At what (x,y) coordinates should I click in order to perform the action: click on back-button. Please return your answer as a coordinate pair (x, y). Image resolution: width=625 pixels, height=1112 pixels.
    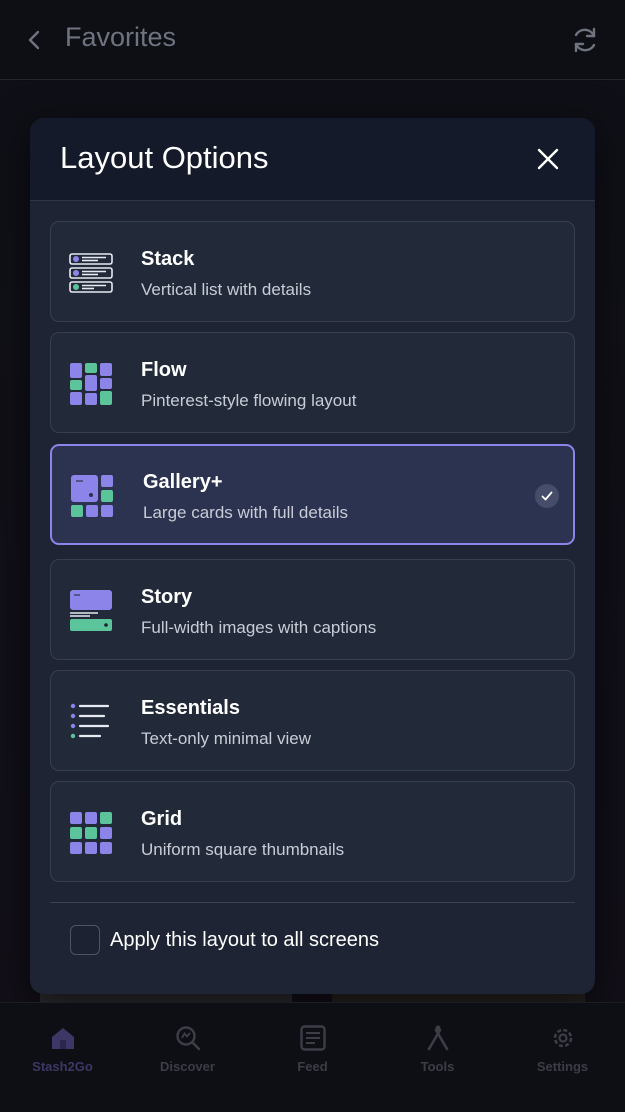
    Looking at the image, I should click on (34, 40).